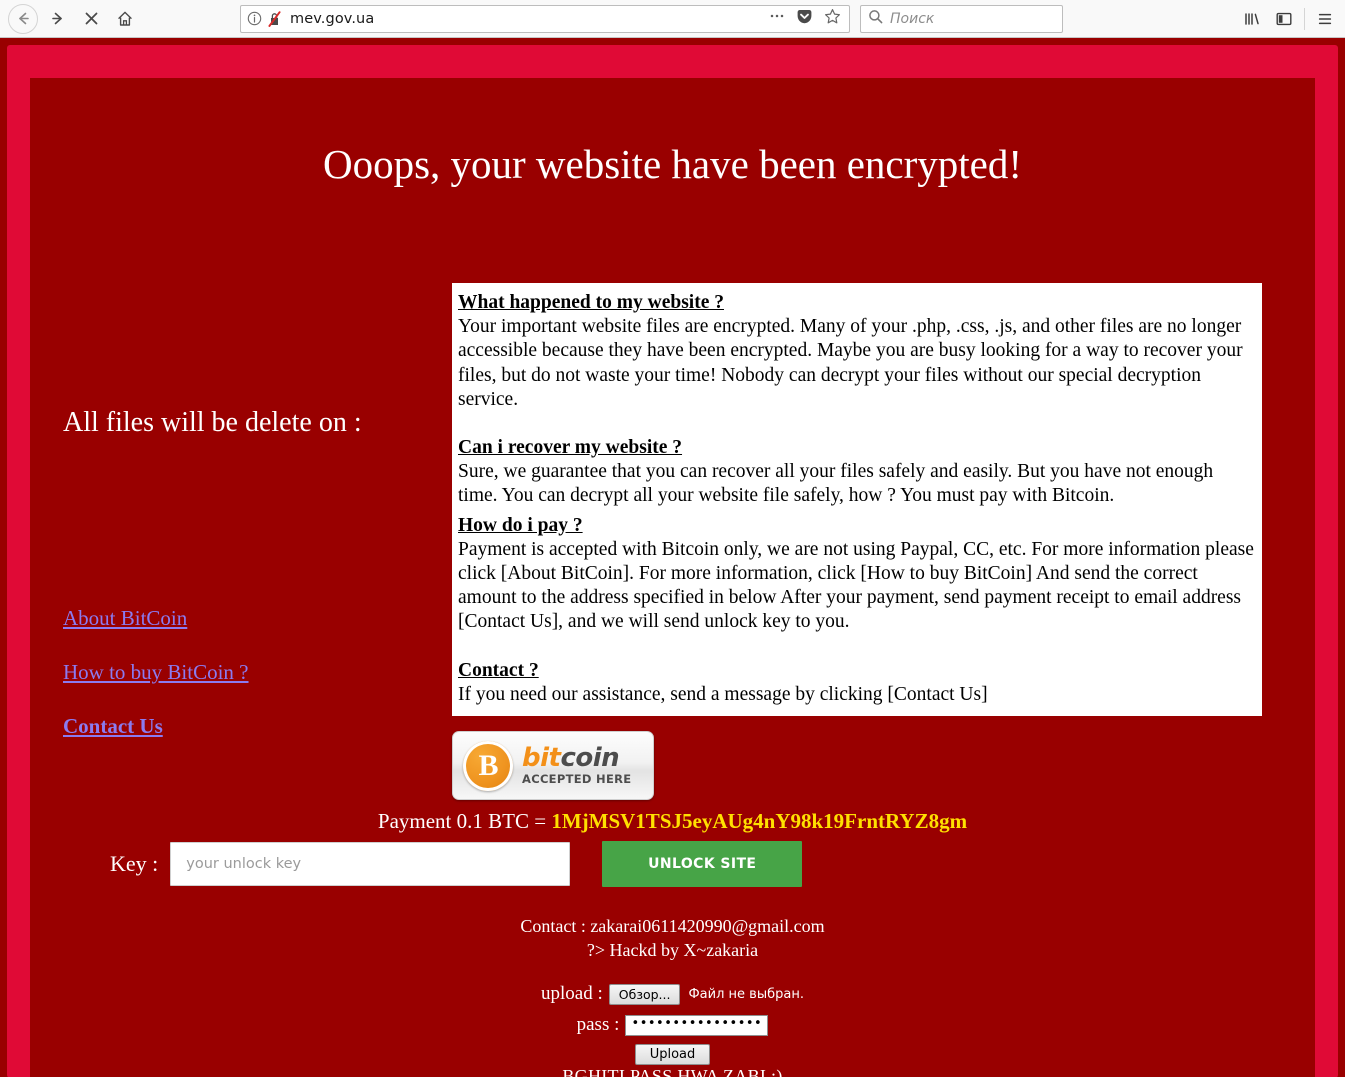 The height and width of the screenshot is (1077, 1345). I want to click on page-title: Ooops, your website have been encrypted!, so click(672, 164).